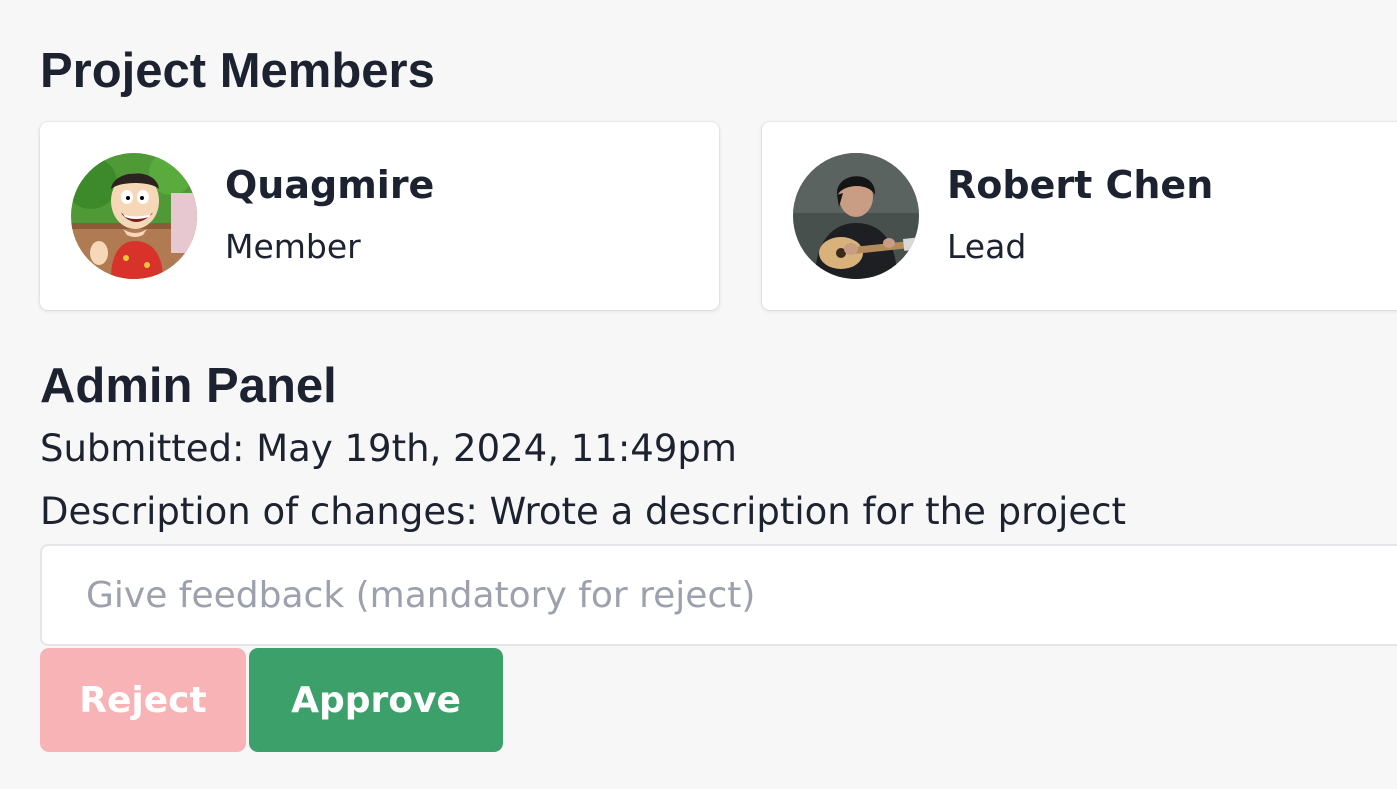 This screenshot has height=789, width=1397. I want to click on member-card: Quagmire Member, so click(379, 216).